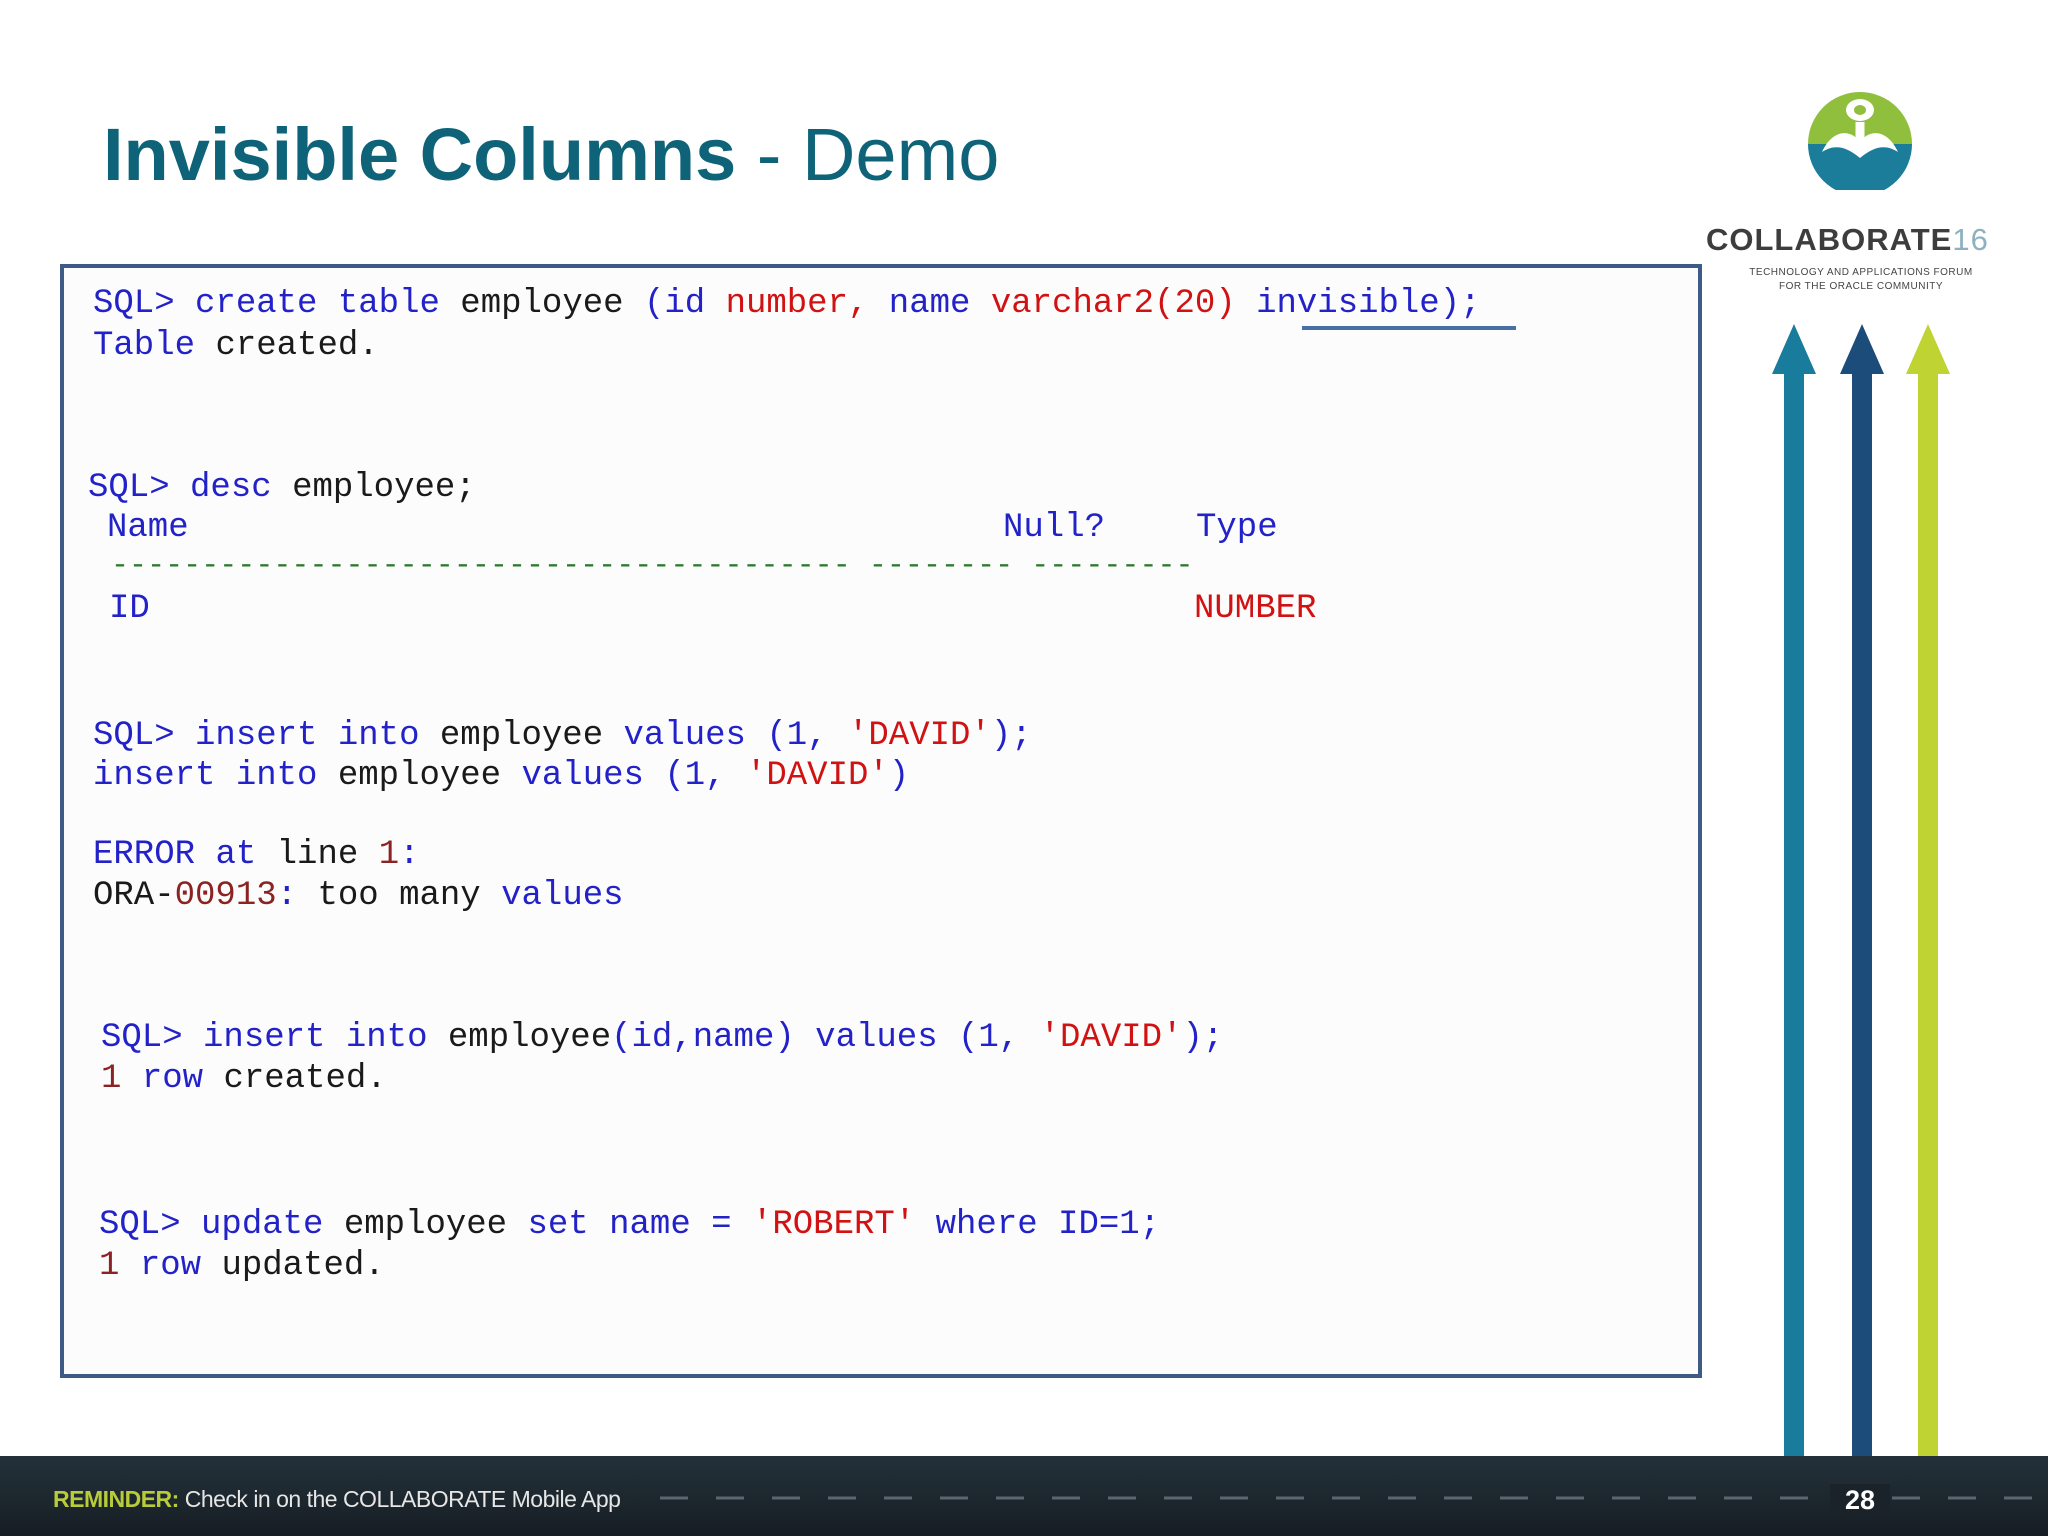 The height and width of the screenshot is (1536, 2048). What do you see at coordinates (148, 528) in the screenshot?
I see `desc-col-name: Name` at bounding box center [148, 528].